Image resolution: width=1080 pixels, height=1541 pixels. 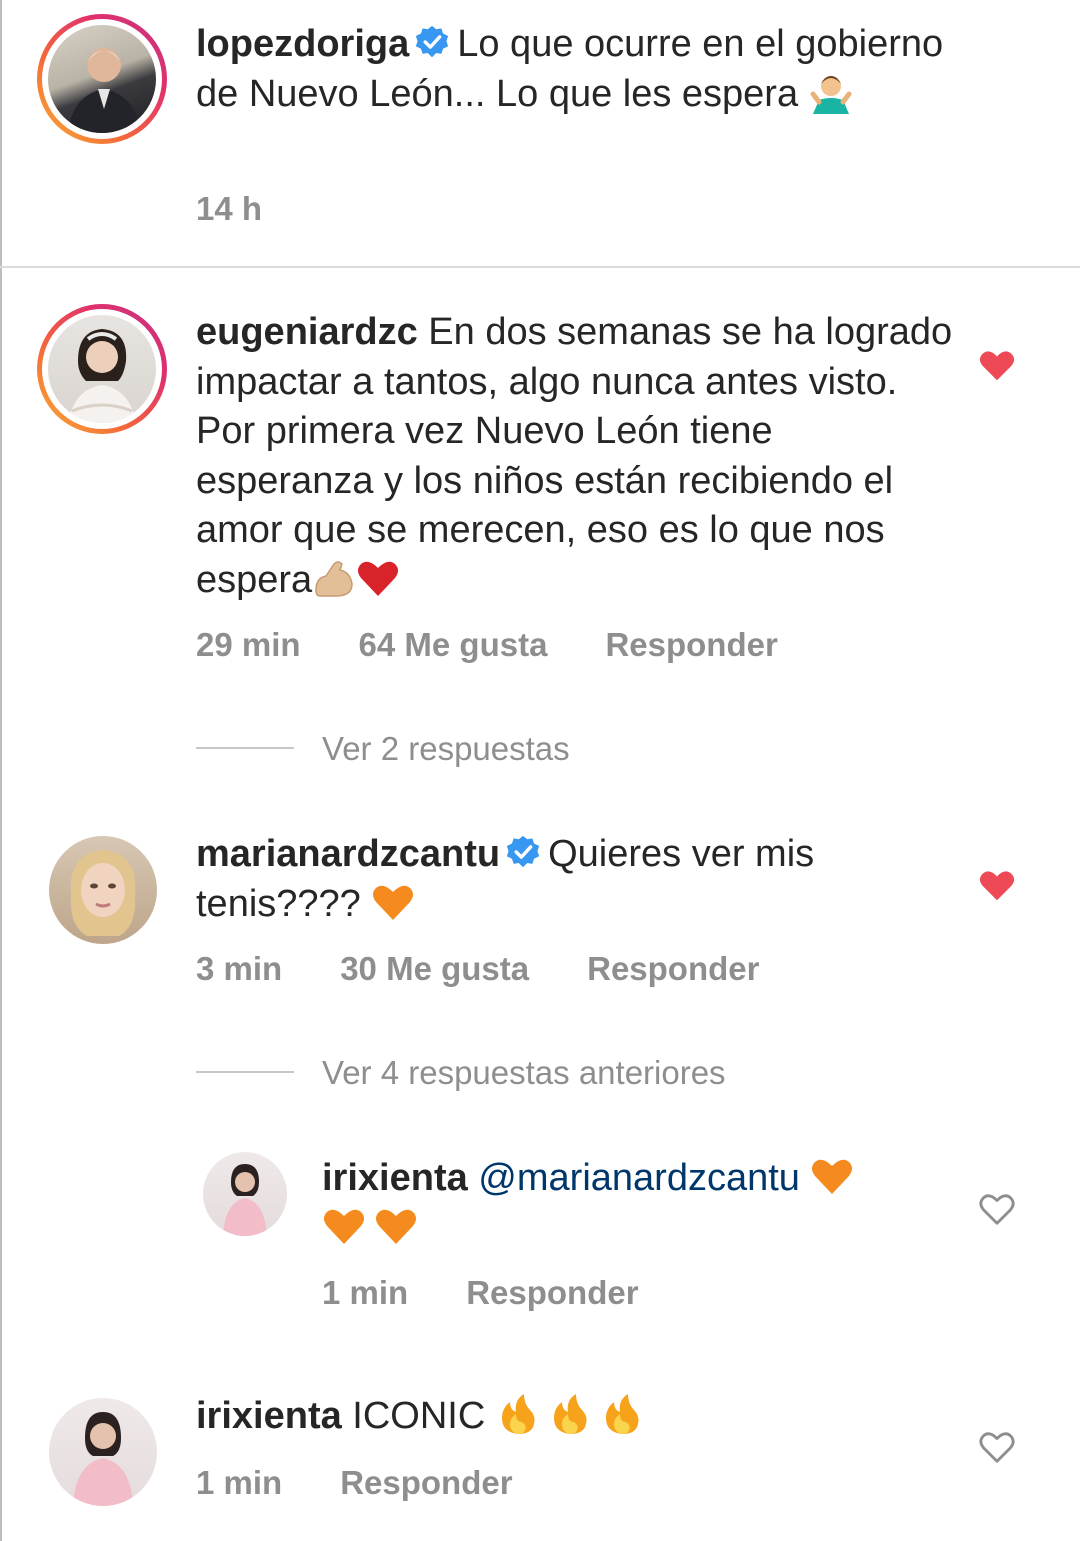 What do you see at coordinates (269, 1416) in the screenshot?
I see `comment-username: irixienta` at bounding box center [269, 1416].